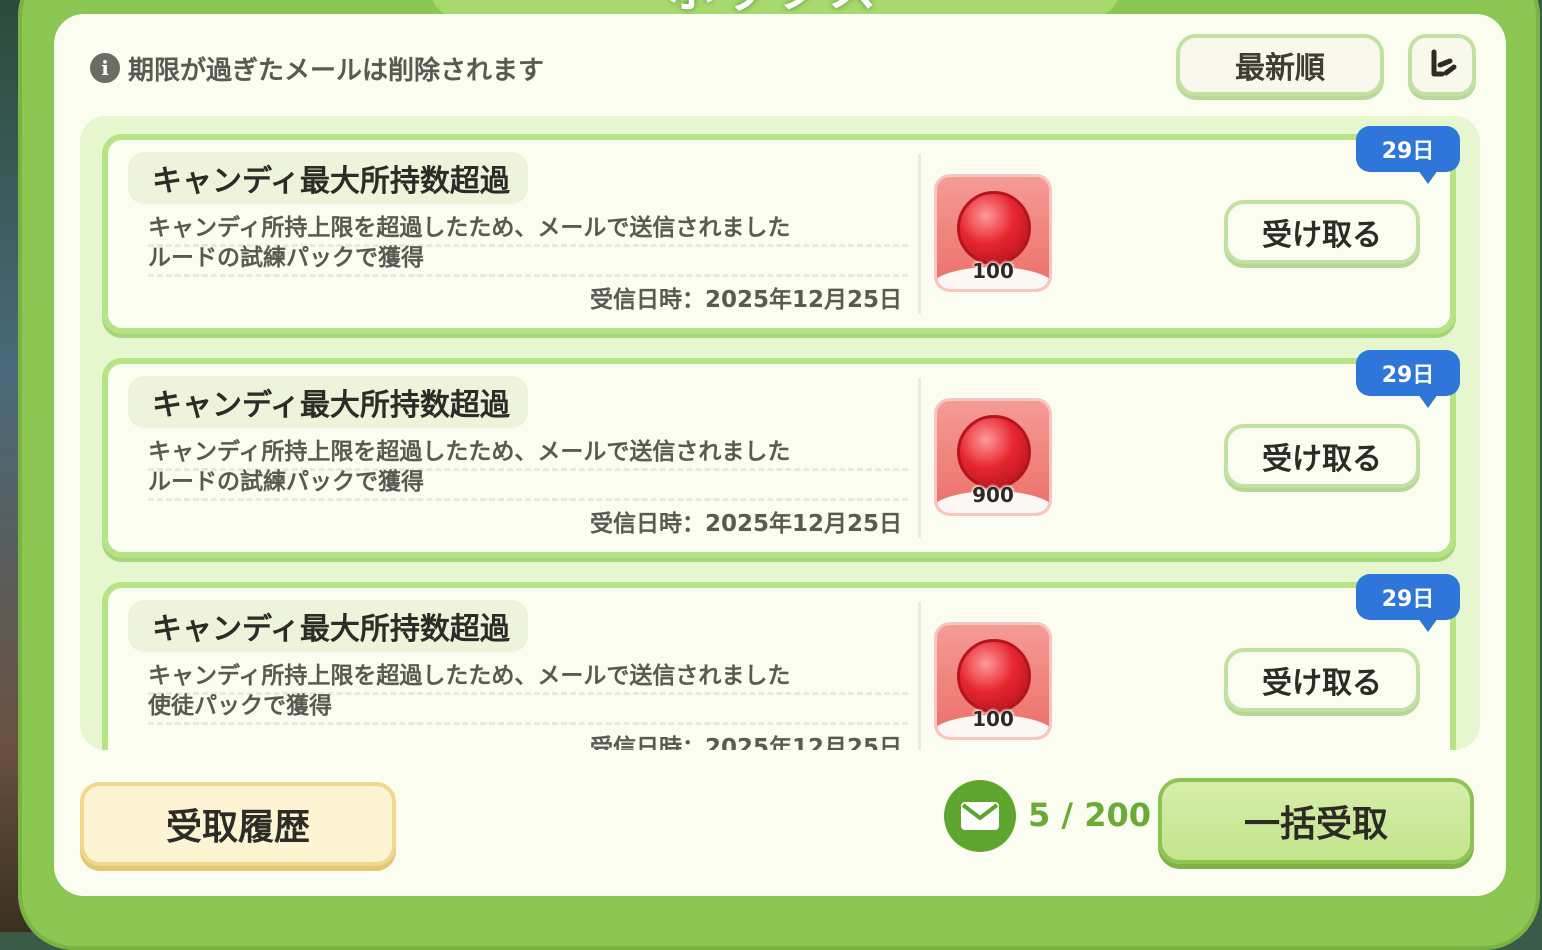 This screenshot has height=950, width=1542. Describe the element at coordinates (238, 824) in the screenshot. I see `receive-history-button: 受取履歴` at that location.